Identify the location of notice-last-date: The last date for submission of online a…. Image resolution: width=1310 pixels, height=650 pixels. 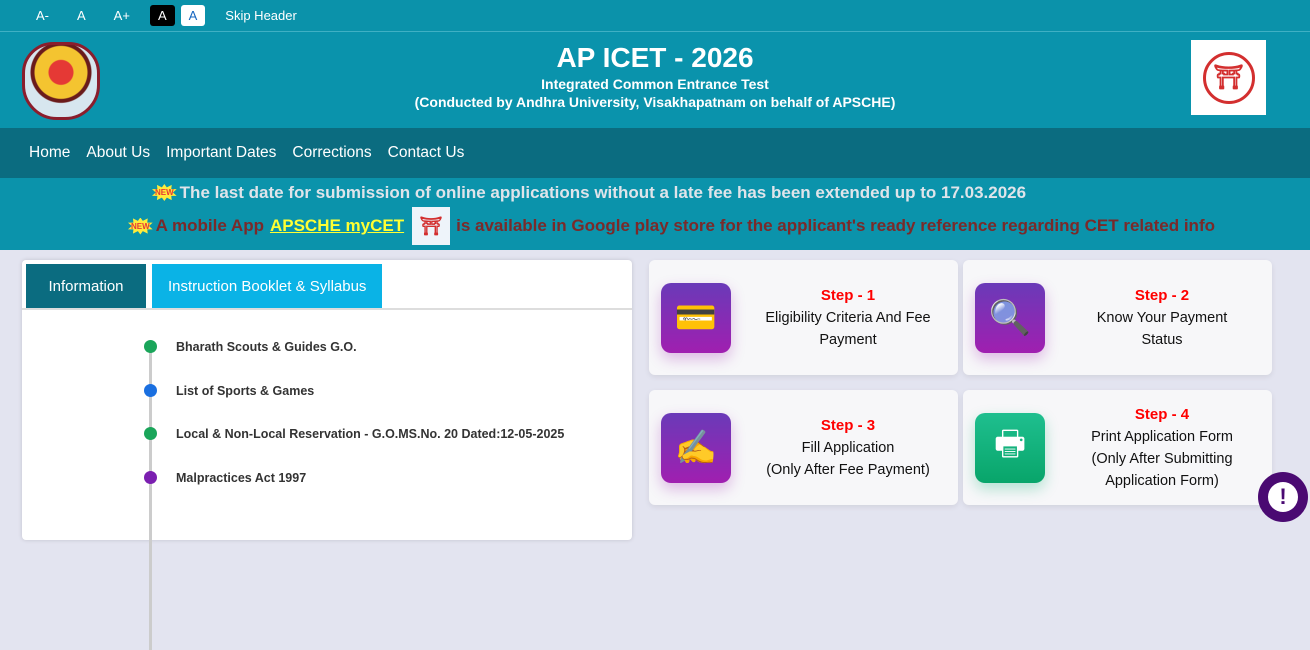
(603, 192).